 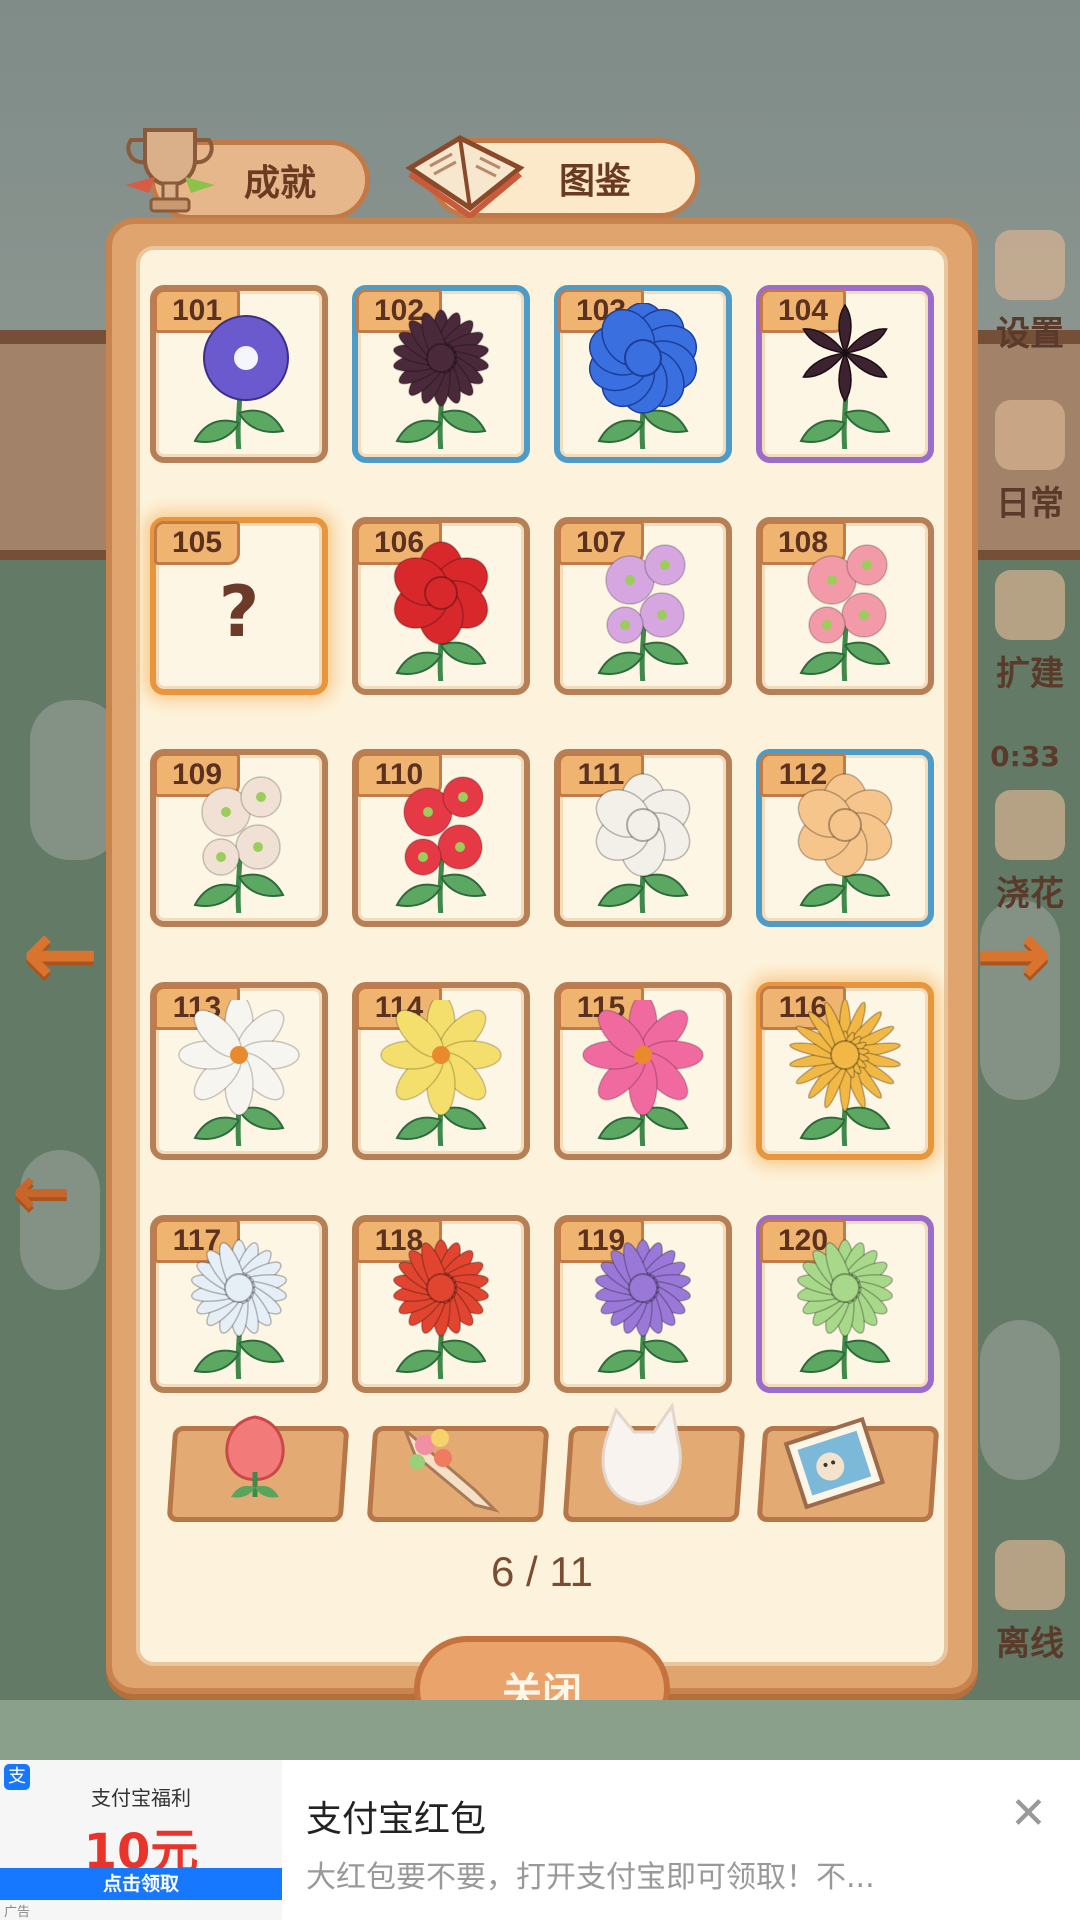 I want to click on flower-card-115: 115, so click(x=643, y=1071).